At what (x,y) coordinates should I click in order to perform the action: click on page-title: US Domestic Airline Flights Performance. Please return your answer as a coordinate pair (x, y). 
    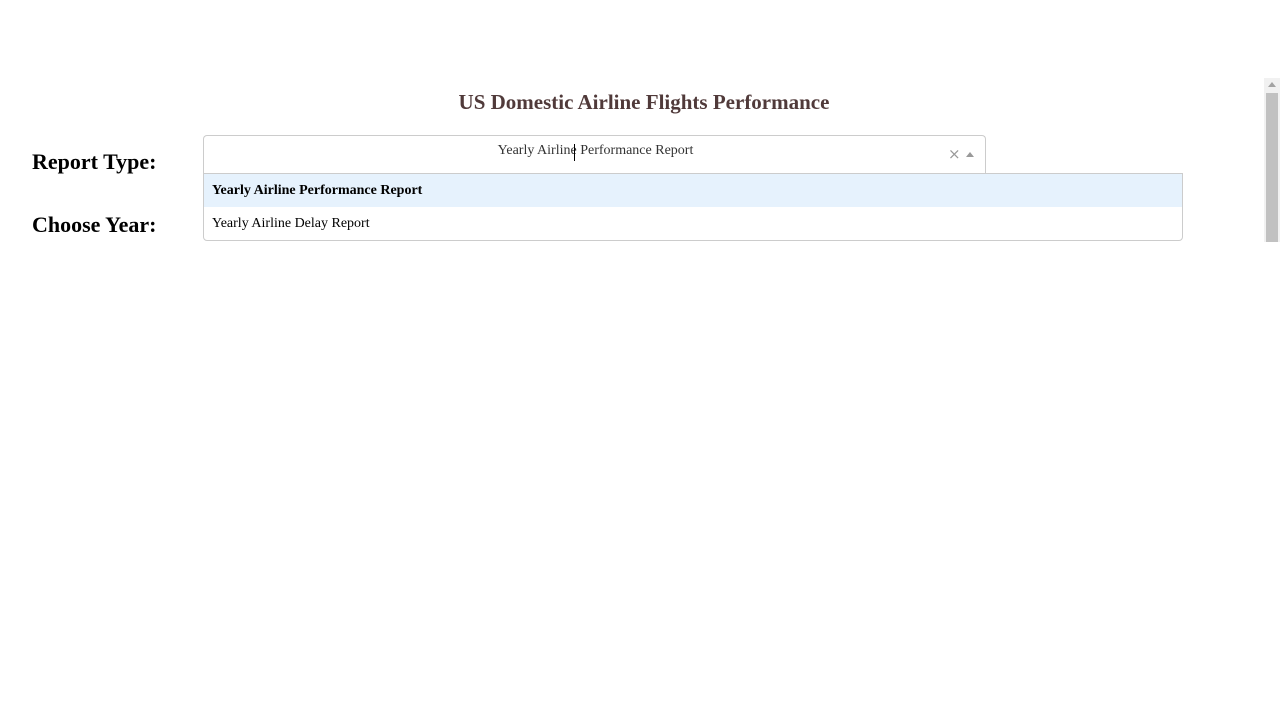
    Looking at the image, I should click on (644, 102).